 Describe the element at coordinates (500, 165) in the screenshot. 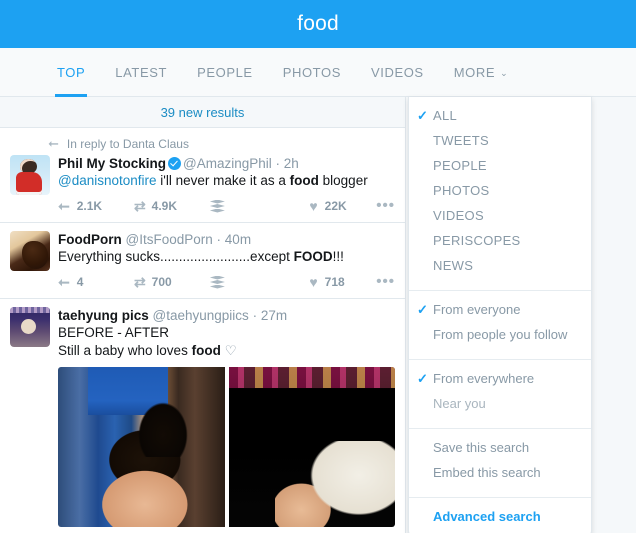

I see `dropdown-item-people: PEOPLE` at that location.